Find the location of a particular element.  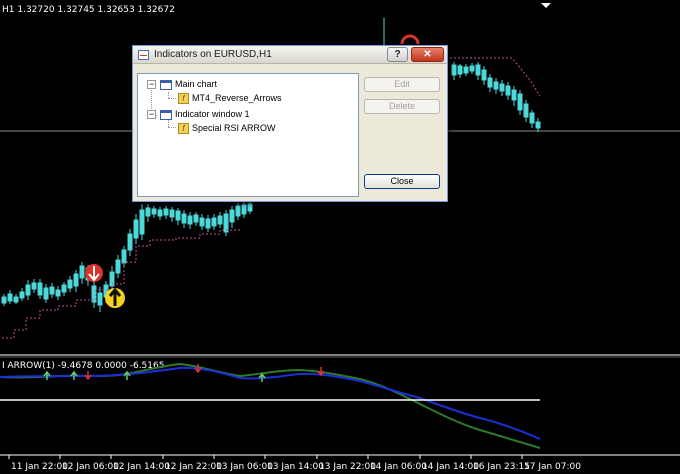

tree-node-indicator-window-1: Indicator window 1 is located at coordinates (205, 114).